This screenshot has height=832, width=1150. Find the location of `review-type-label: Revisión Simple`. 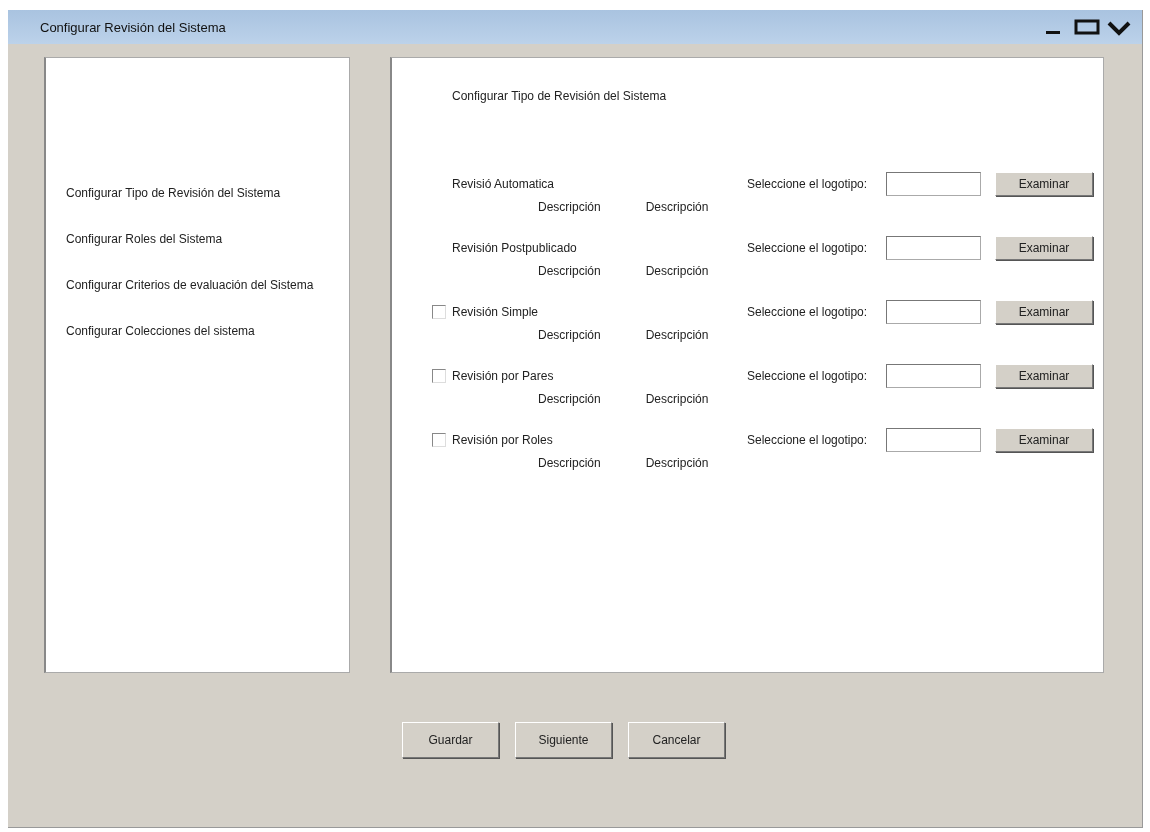

review-type-label: Revisión Simple is located at coordinates (496, 312).